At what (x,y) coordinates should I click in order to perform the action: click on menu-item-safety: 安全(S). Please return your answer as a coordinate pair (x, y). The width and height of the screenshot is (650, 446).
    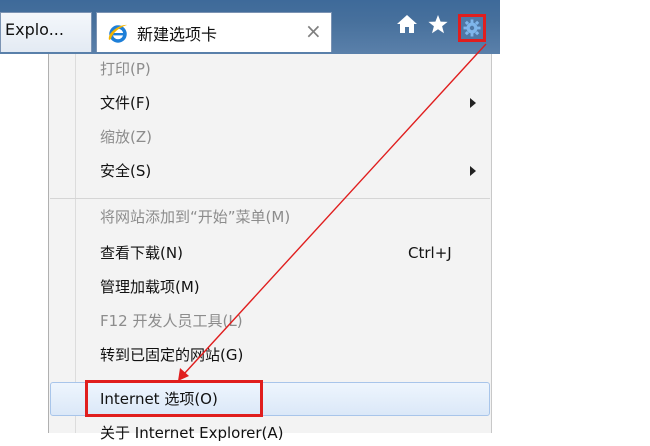
    Looking at the image, I should click on (125, 171).